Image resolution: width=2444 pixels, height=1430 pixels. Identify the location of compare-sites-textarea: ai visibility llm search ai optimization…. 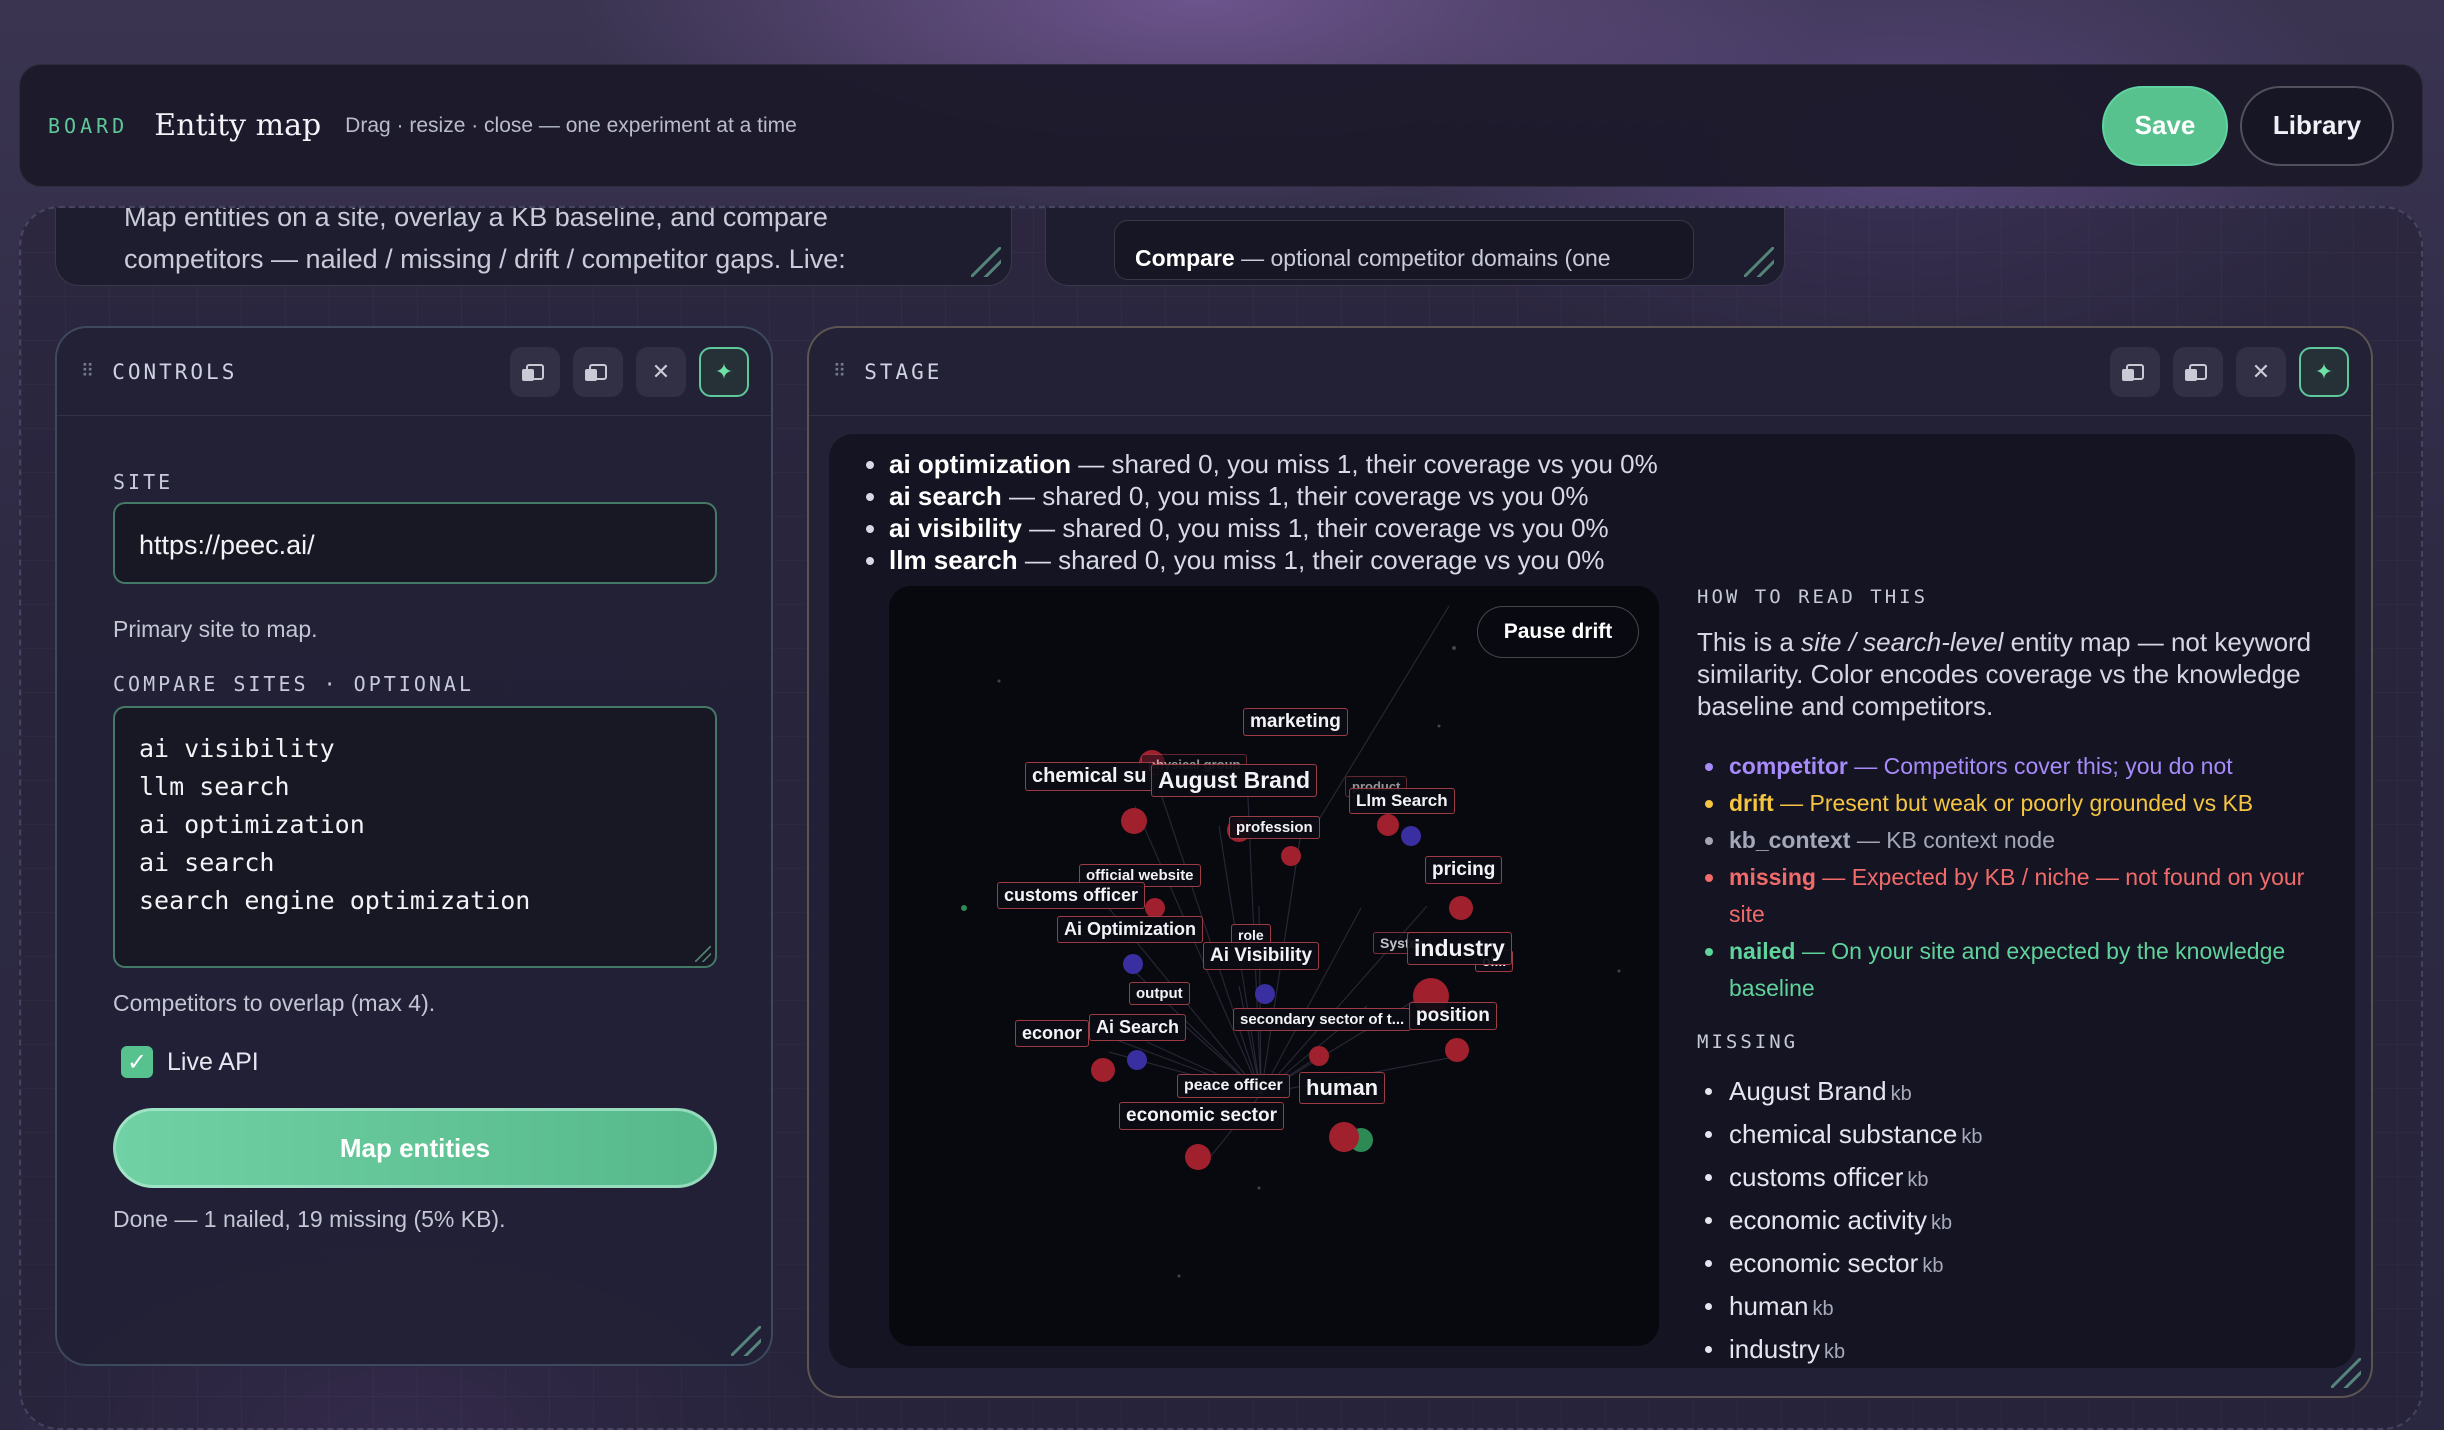
(415, 837).